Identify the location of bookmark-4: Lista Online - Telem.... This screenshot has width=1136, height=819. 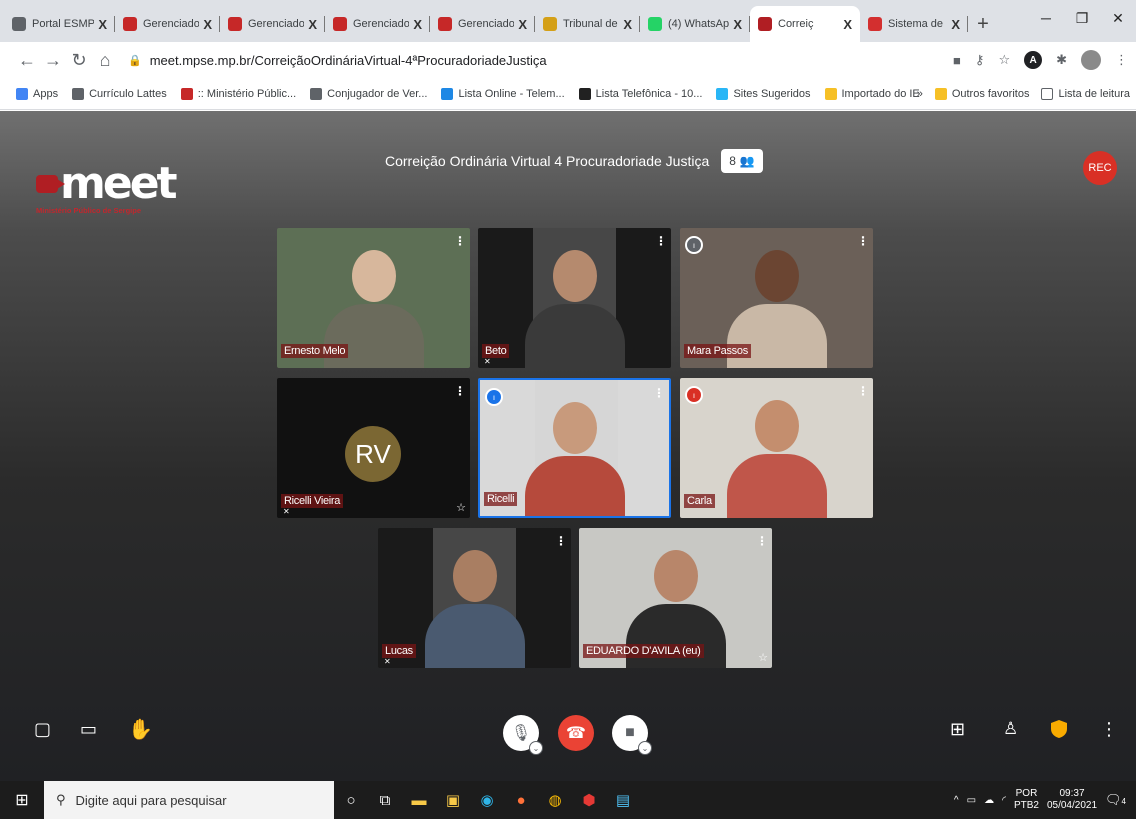
(503, 93).